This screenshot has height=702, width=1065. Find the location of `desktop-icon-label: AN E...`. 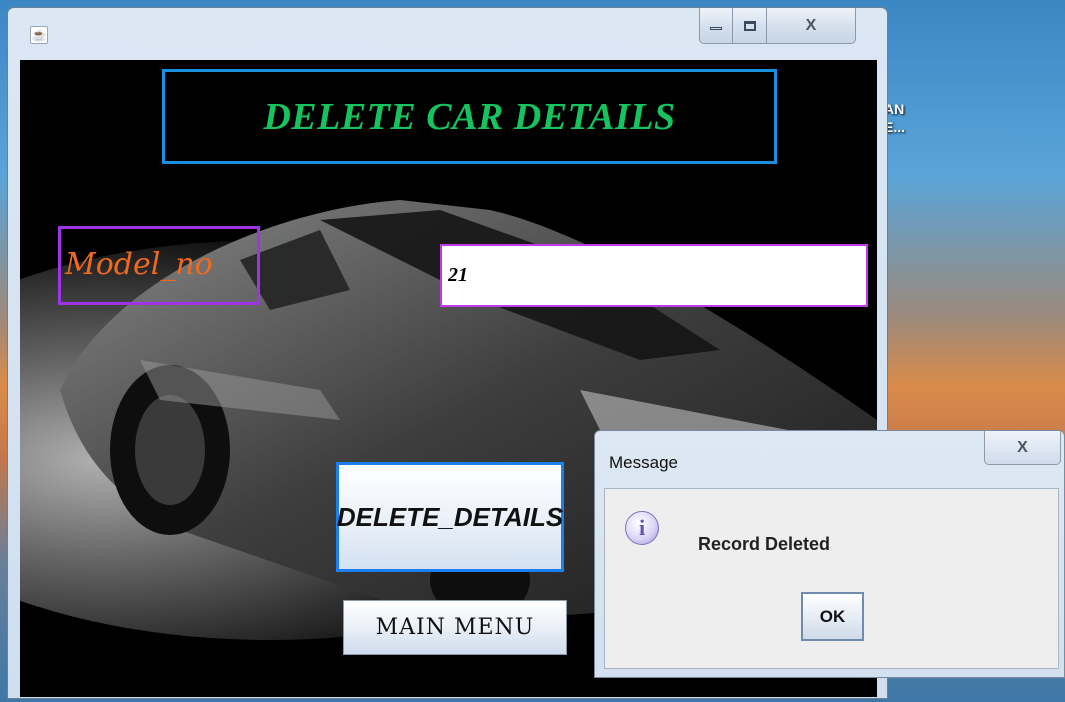

desktop-icon-label: AN E... is located at coordinates (895, 118).